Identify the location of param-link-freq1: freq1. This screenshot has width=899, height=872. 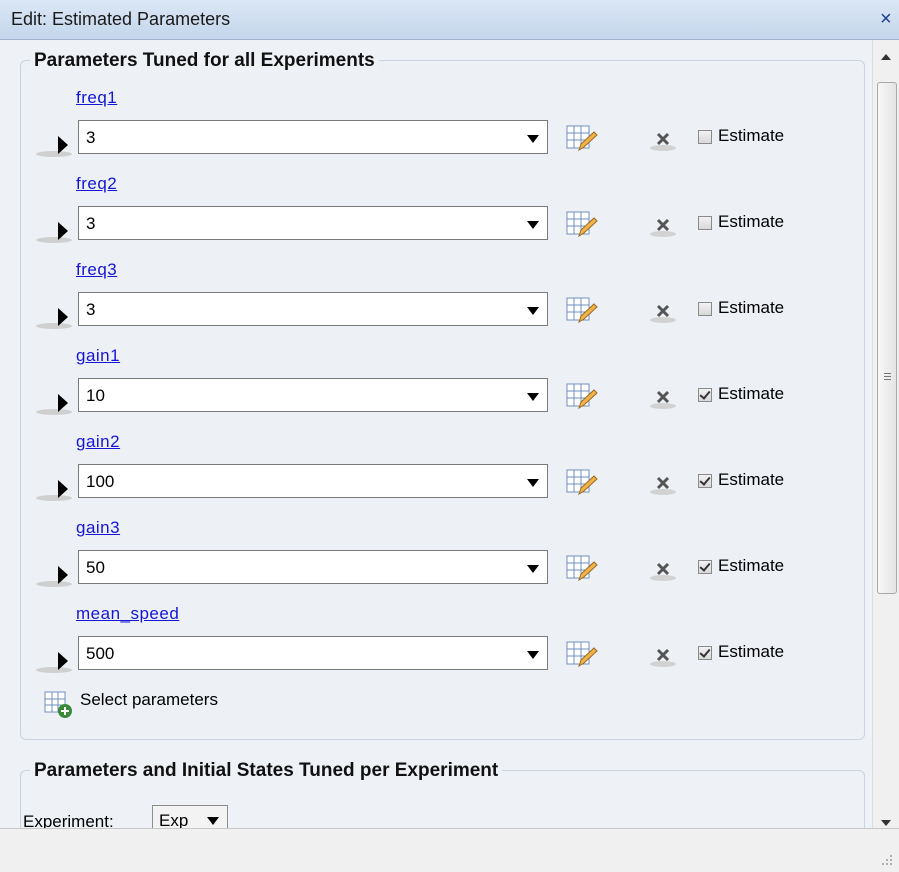
(96, 98).